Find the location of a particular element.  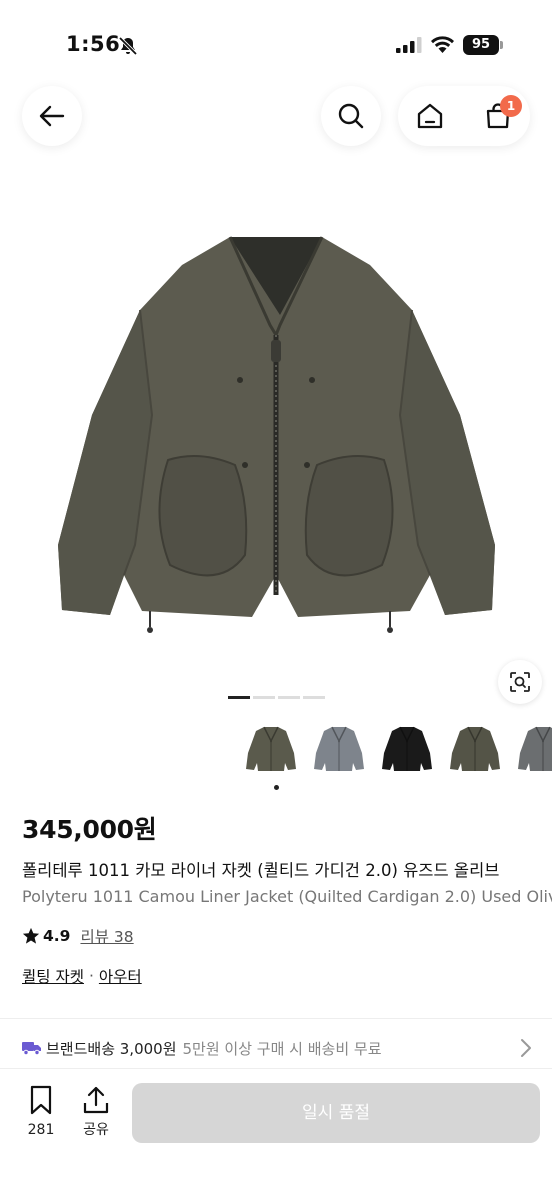

arrow-left-icon is located at coordinates (52, 116).